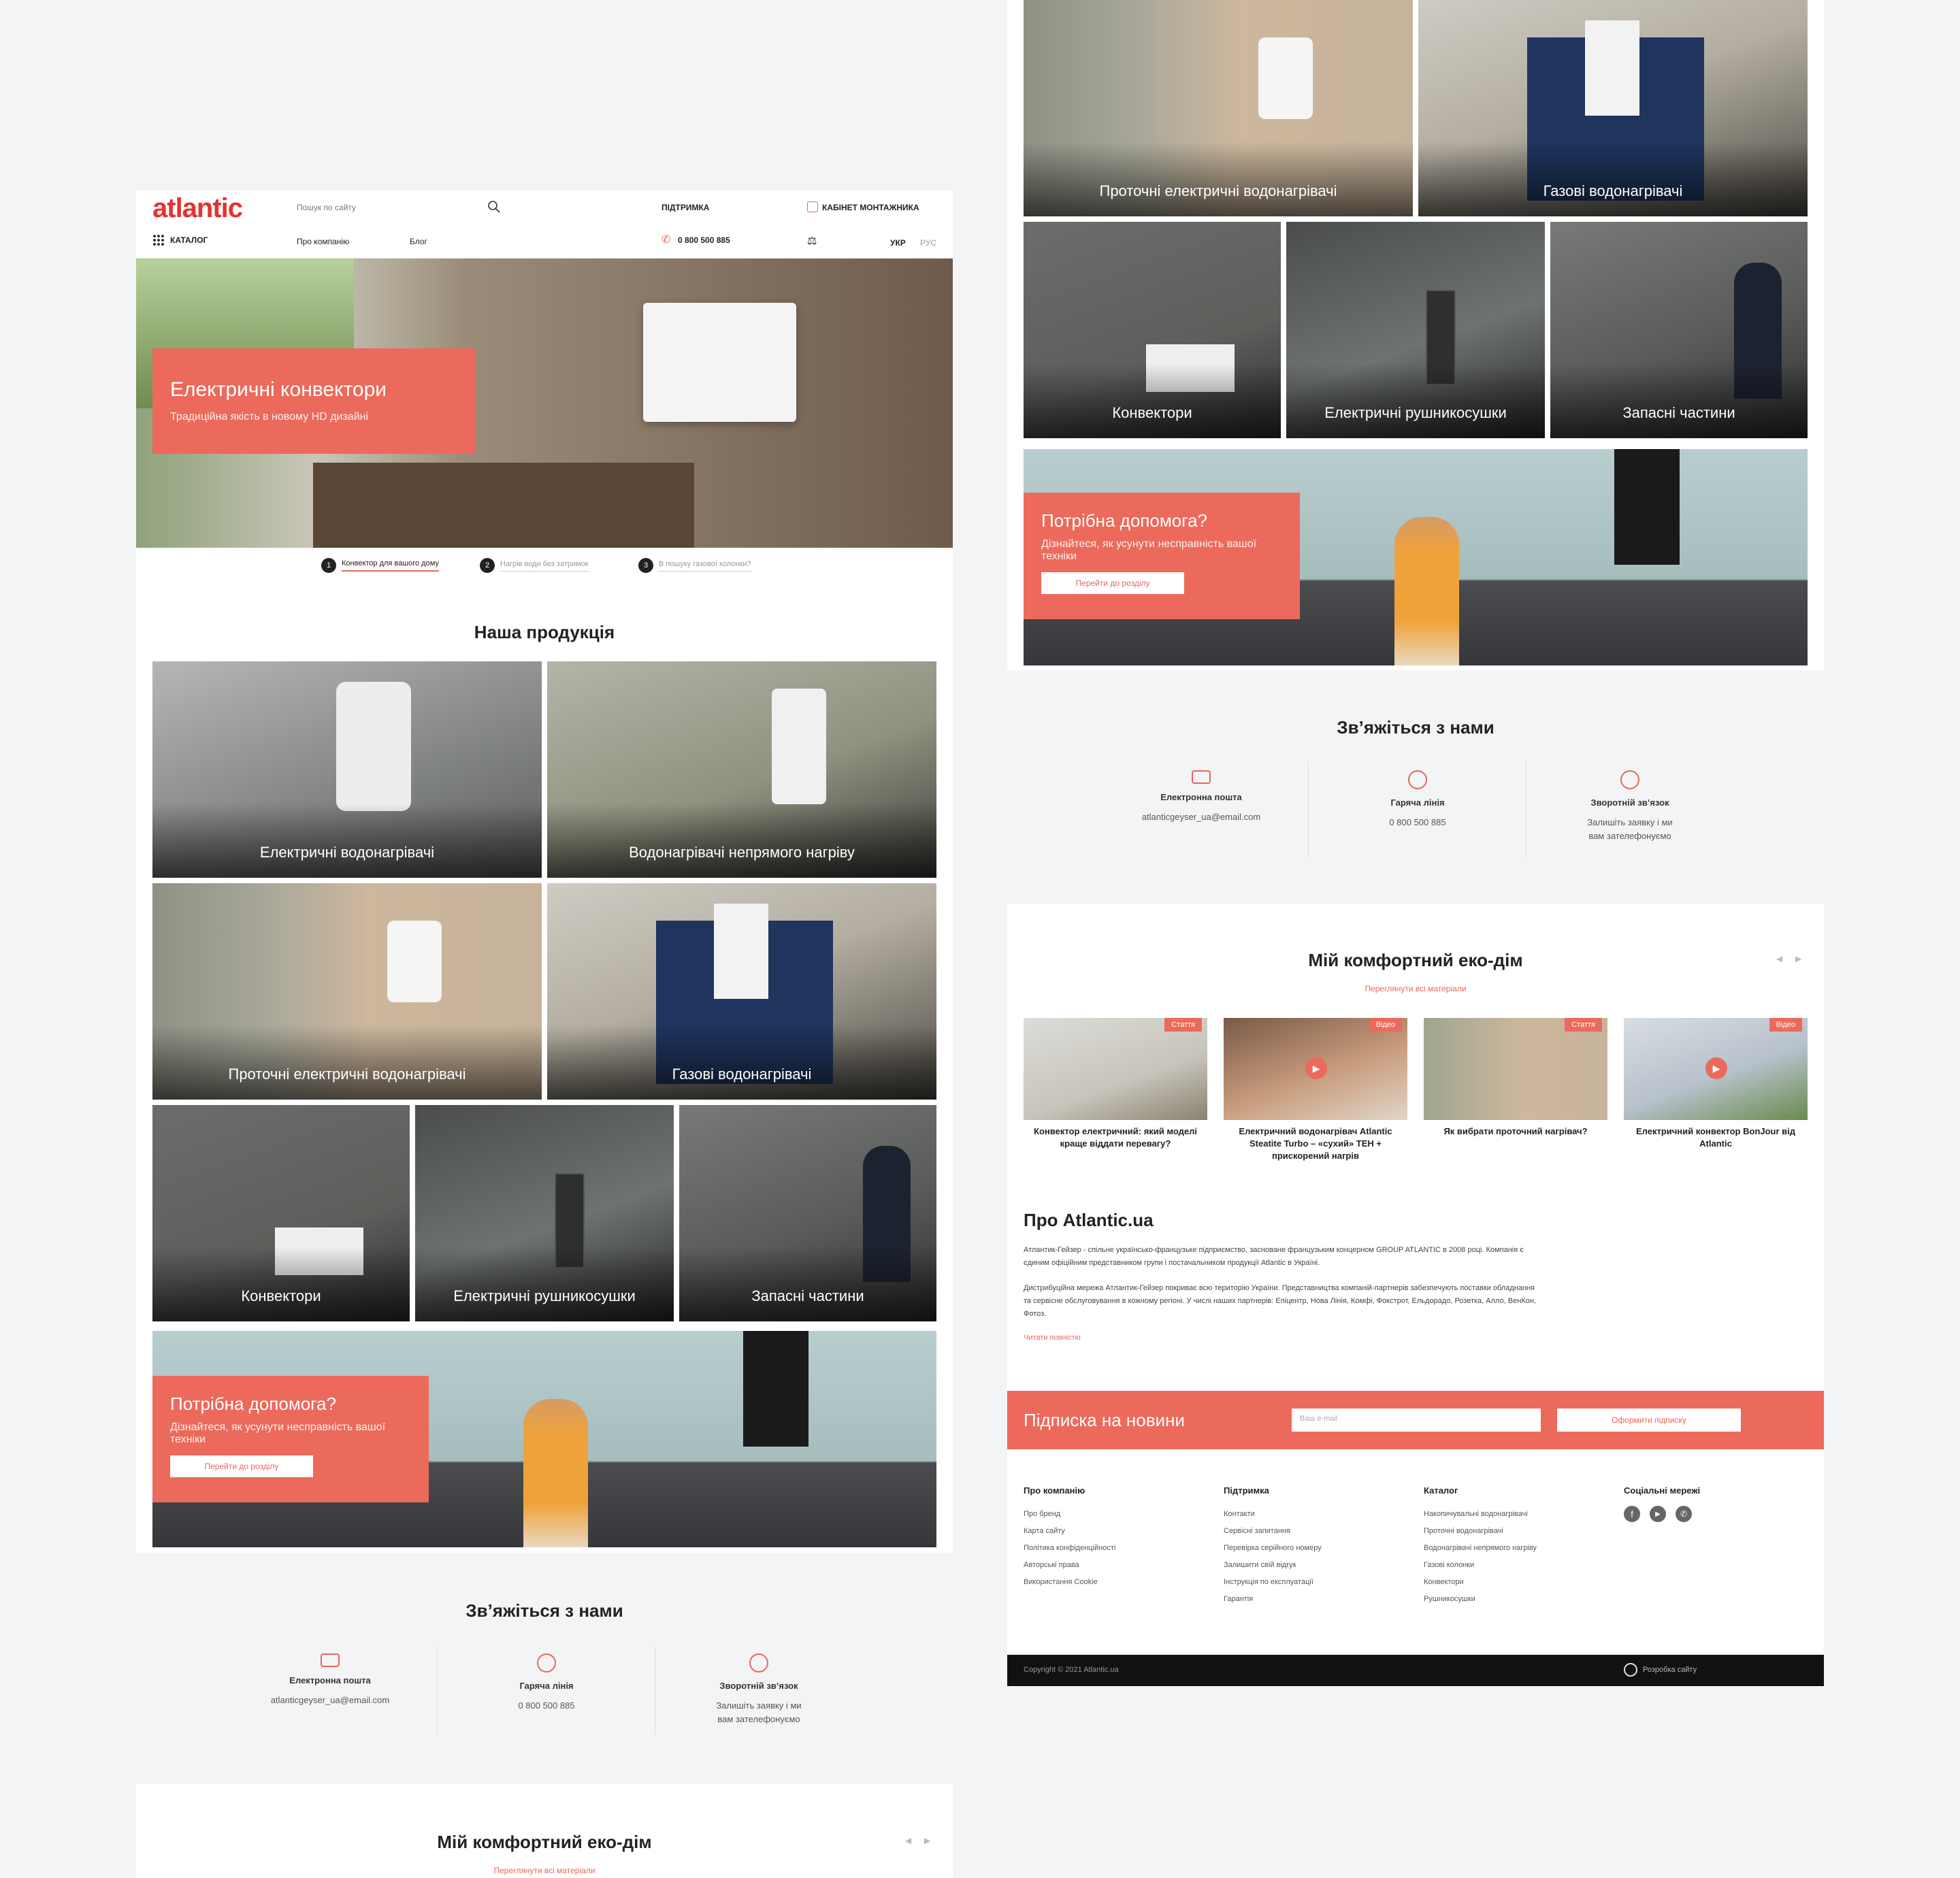  What do you see at coordinates (1273, 1565) in the screenshot?
I see `footer-link: Залишити свій відгук` at bounding box center [1273, 1565].